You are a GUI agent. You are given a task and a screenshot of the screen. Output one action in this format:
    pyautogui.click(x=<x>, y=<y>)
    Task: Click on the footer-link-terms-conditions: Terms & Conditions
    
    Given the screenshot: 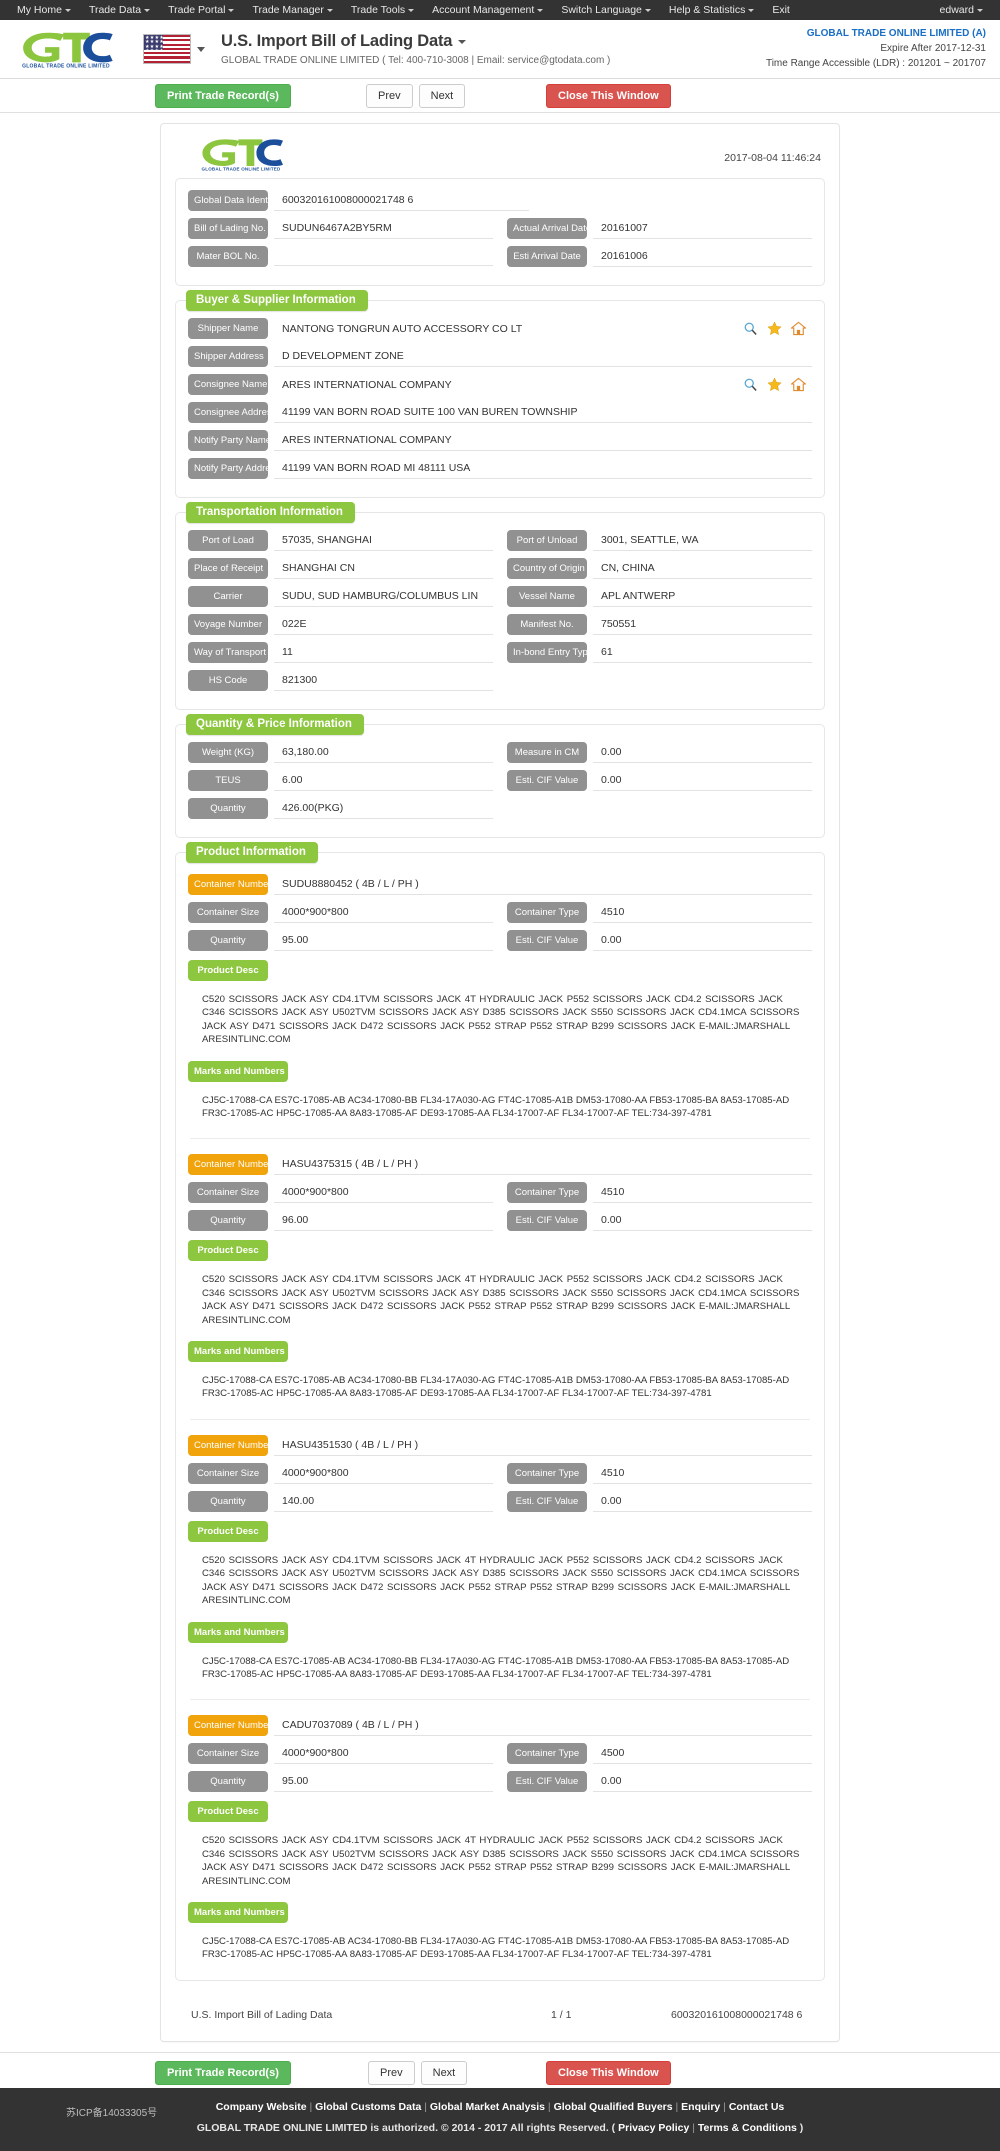 What is the action you would take?
    pyautogui.click(x=747, y=2128)
    